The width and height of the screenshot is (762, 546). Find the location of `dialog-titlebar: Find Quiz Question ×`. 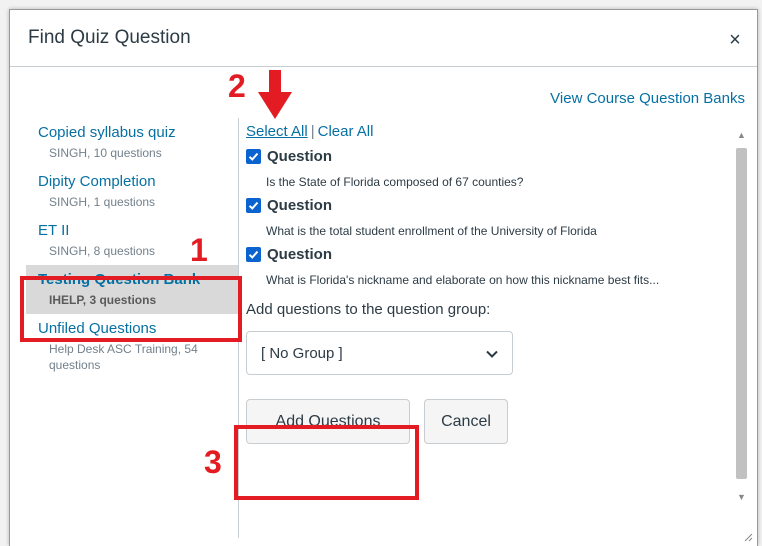

dialog-titlebar: Find Quiz Question × is located at coordinates (383, 38).